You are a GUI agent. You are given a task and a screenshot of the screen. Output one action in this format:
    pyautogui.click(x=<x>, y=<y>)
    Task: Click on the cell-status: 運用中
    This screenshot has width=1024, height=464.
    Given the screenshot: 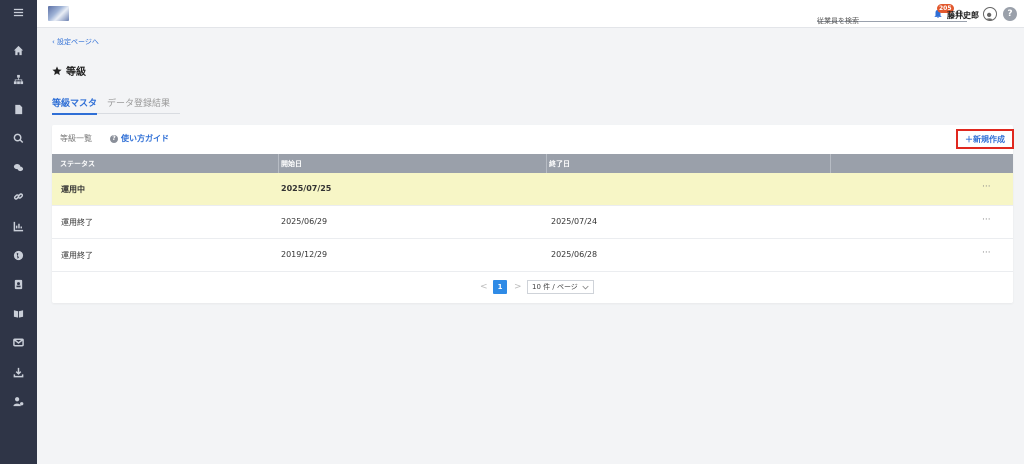 What is the action you would take?
    pyautogui.click(x=73, y=189)
    